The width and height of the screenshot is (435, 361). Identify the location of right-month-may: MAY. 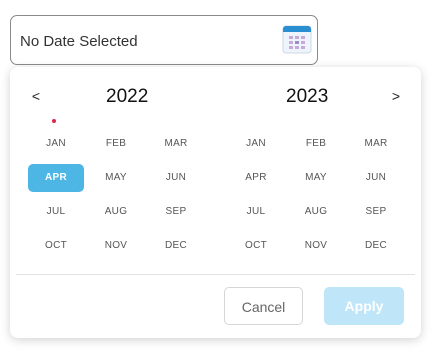
(316, 178).